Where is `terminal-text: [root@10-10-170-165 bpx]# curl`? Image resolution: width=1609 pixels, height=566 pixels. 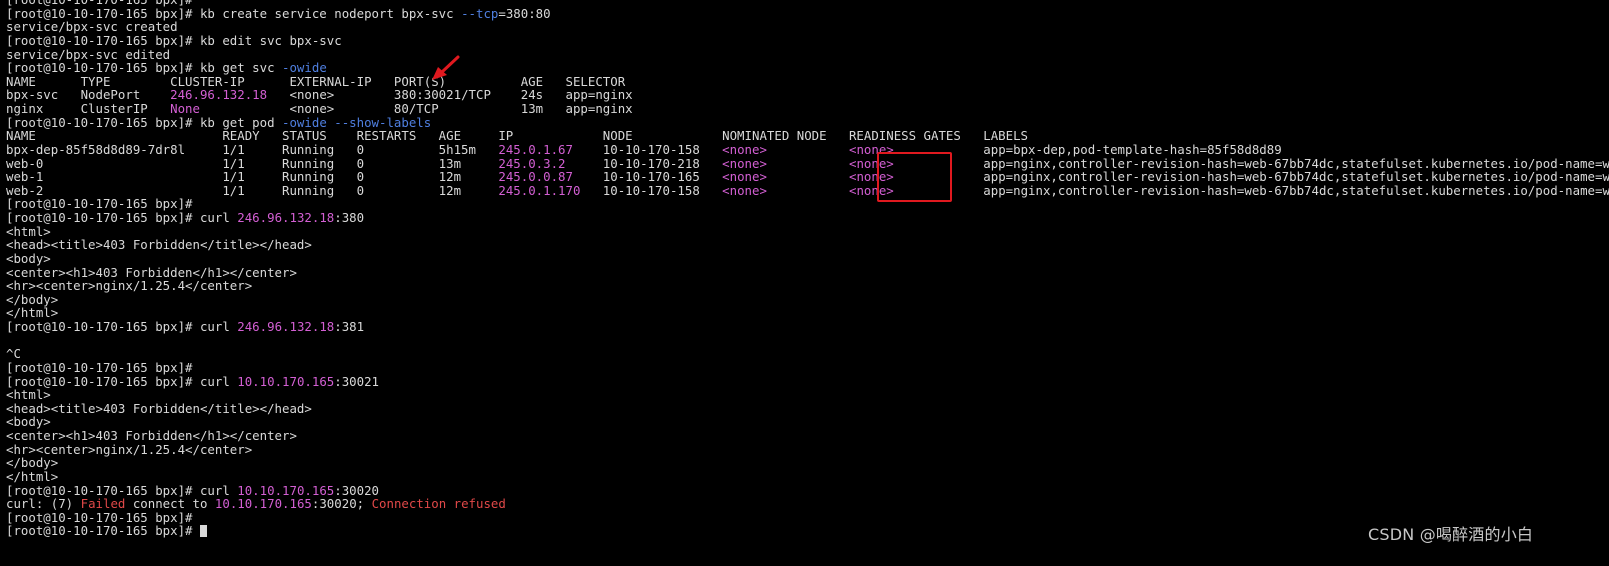
terminal-text: [root@10-10-170-165 bpx]# curl is located at coordinates (122, 326).